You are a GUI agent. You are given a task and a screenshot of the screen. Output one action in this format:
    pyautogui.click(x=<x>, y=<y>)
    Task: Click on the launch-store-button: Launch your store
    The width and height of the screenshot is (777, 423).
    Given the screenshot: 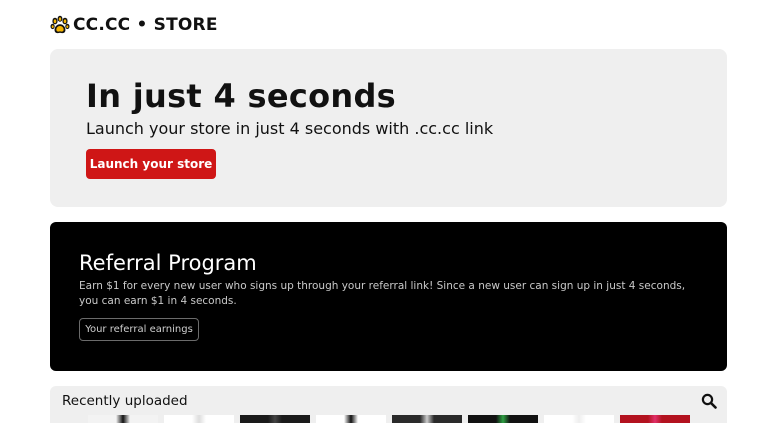 What is the action you would take?
    pyautogui.click(x=151, y=164)
    